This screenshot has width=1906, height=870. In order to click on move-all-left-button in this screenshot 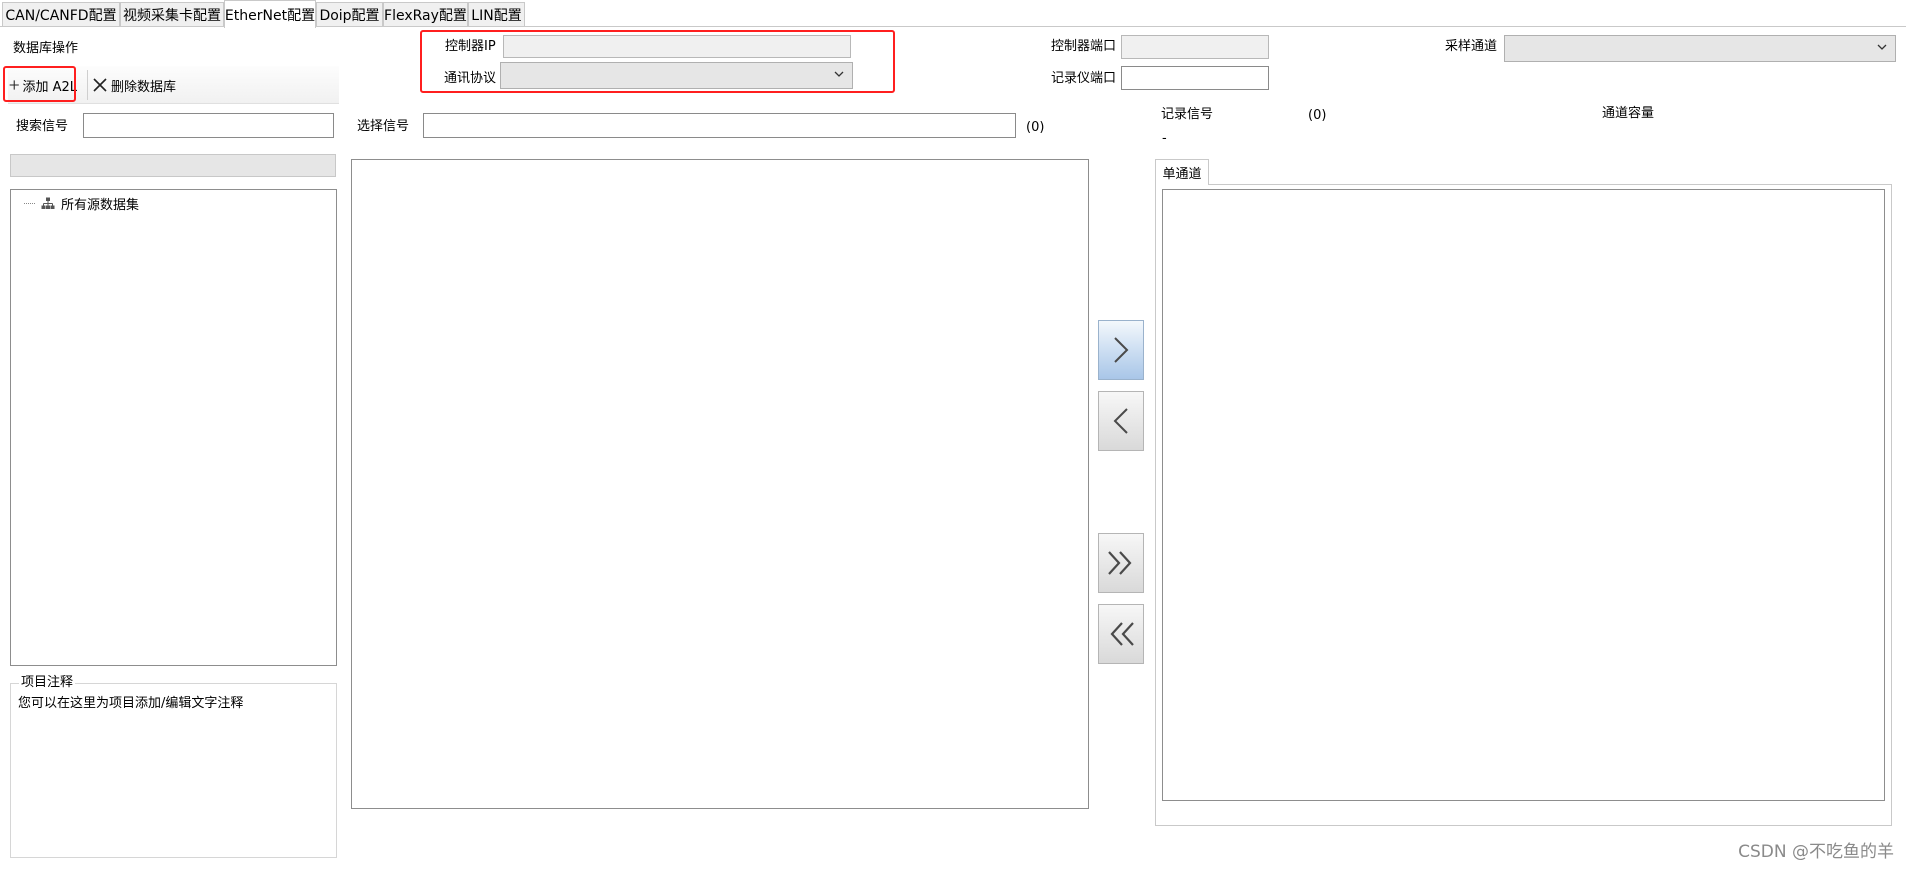, I will do `click(1121, 634)`.